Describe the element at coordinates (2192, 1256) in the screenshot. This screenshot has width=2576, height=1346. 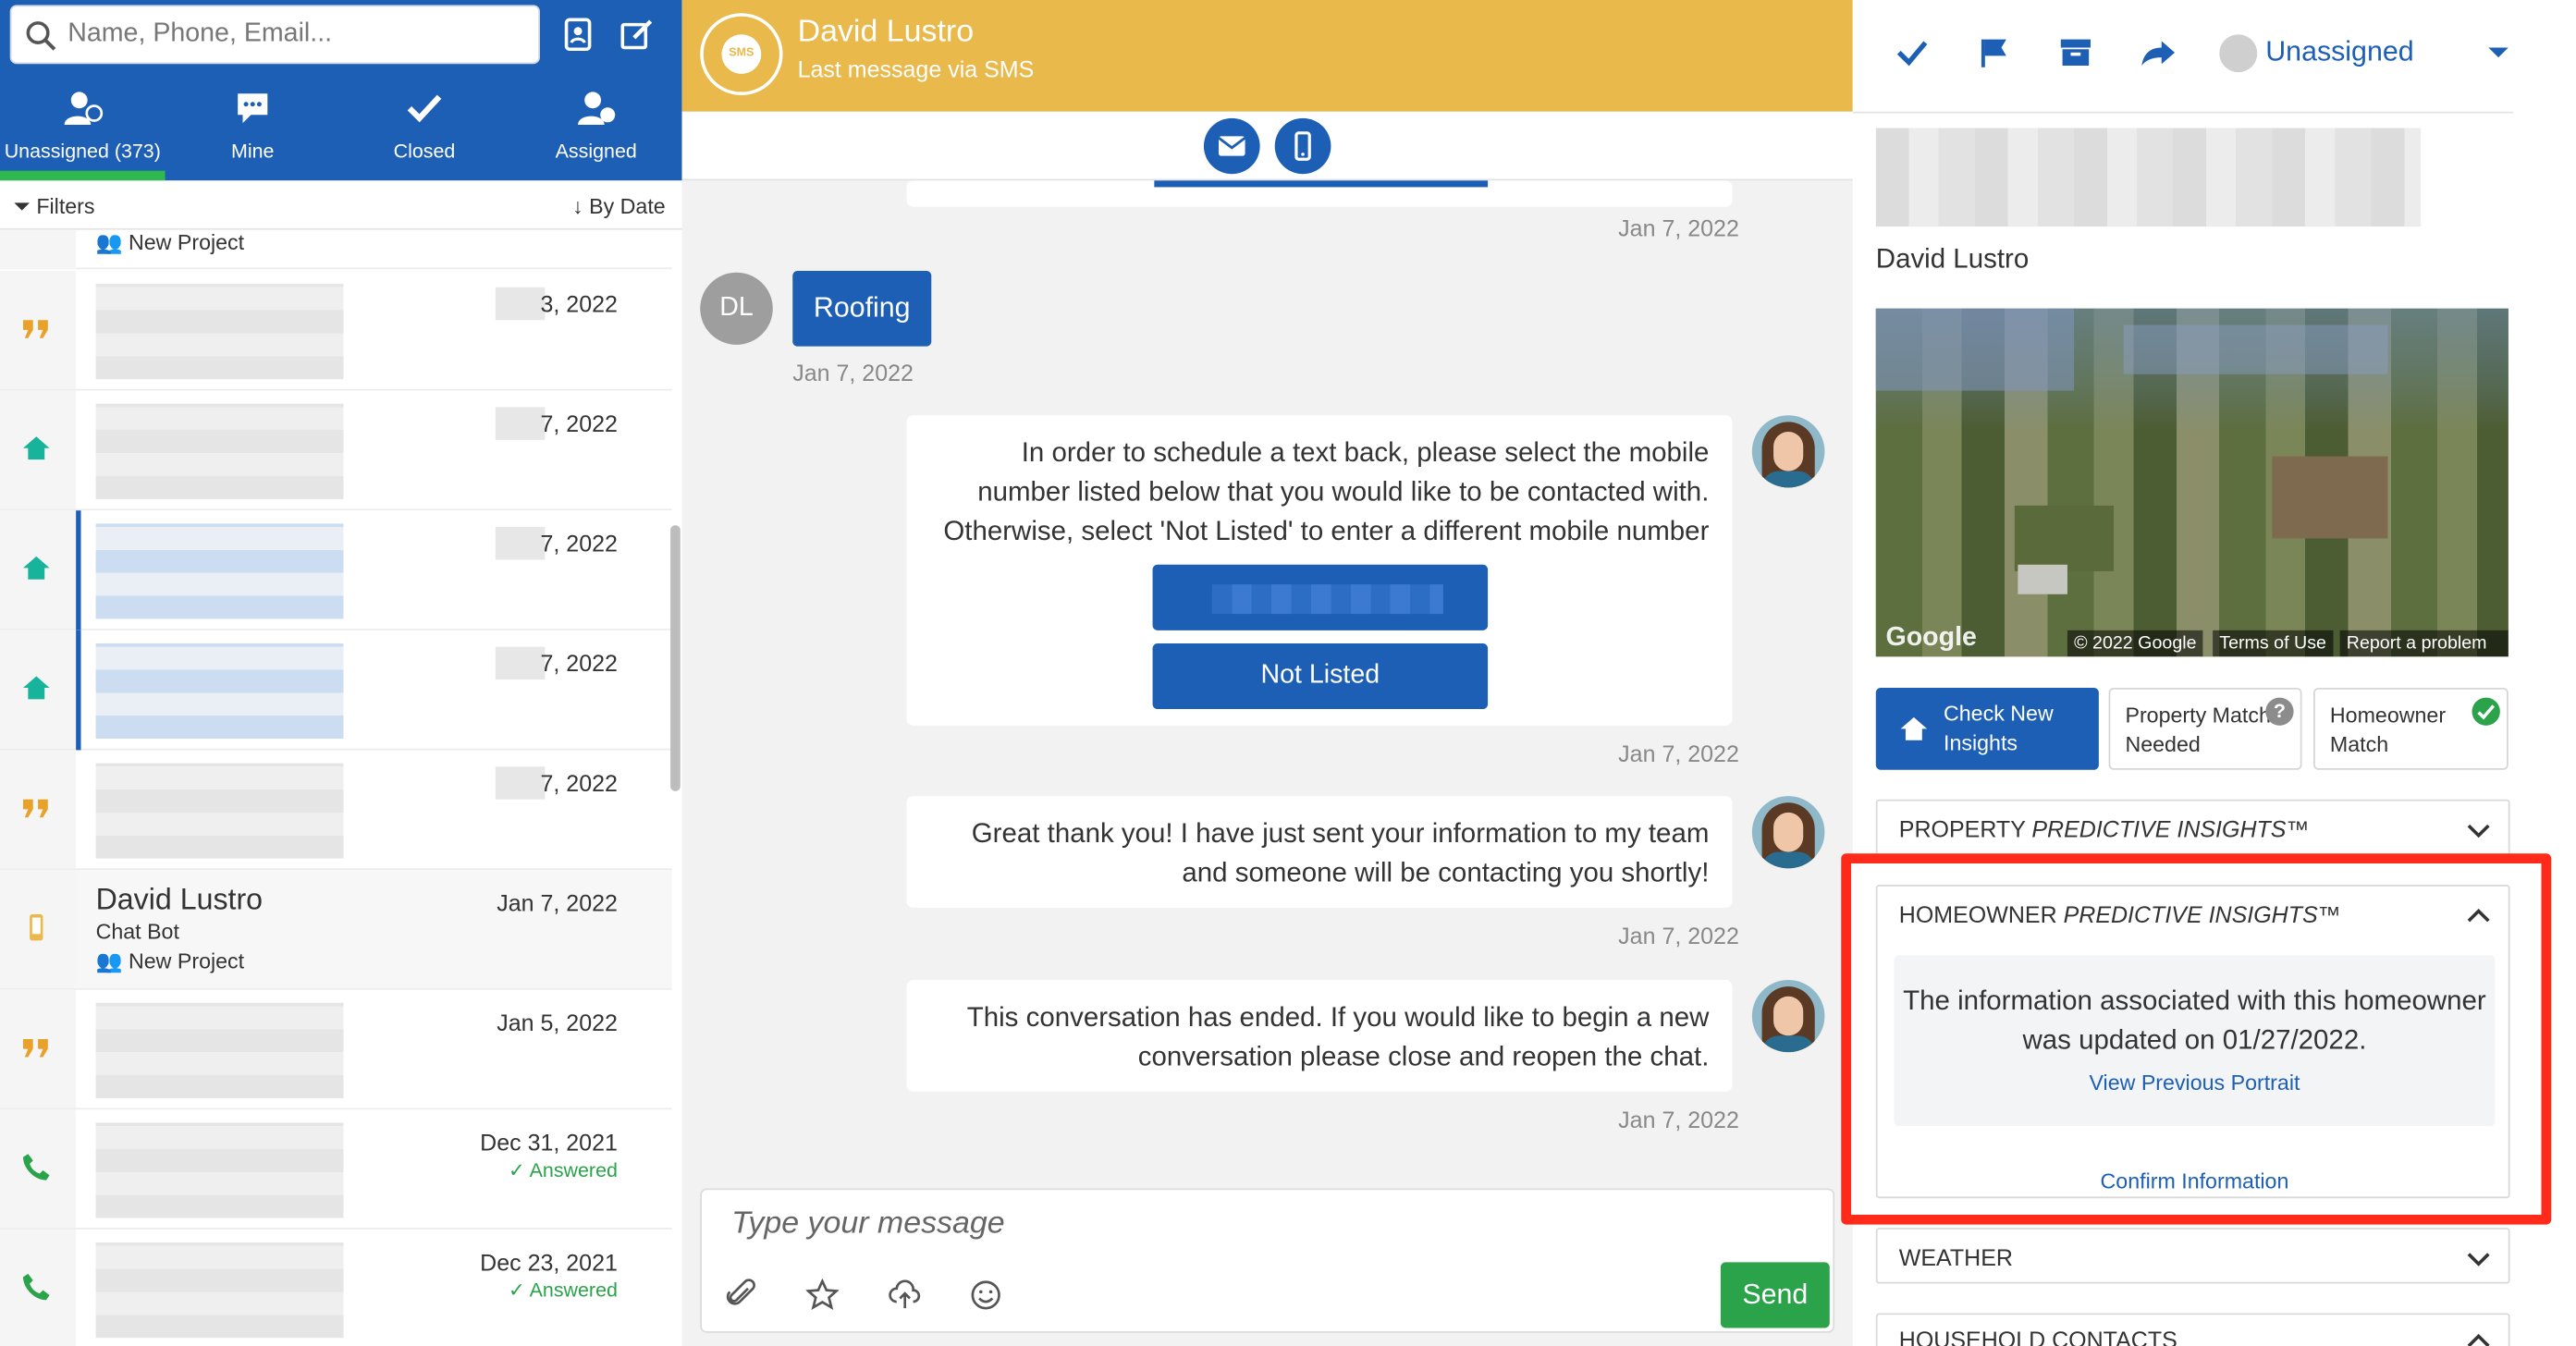
I see `weather-section: WEATHER` at that location.